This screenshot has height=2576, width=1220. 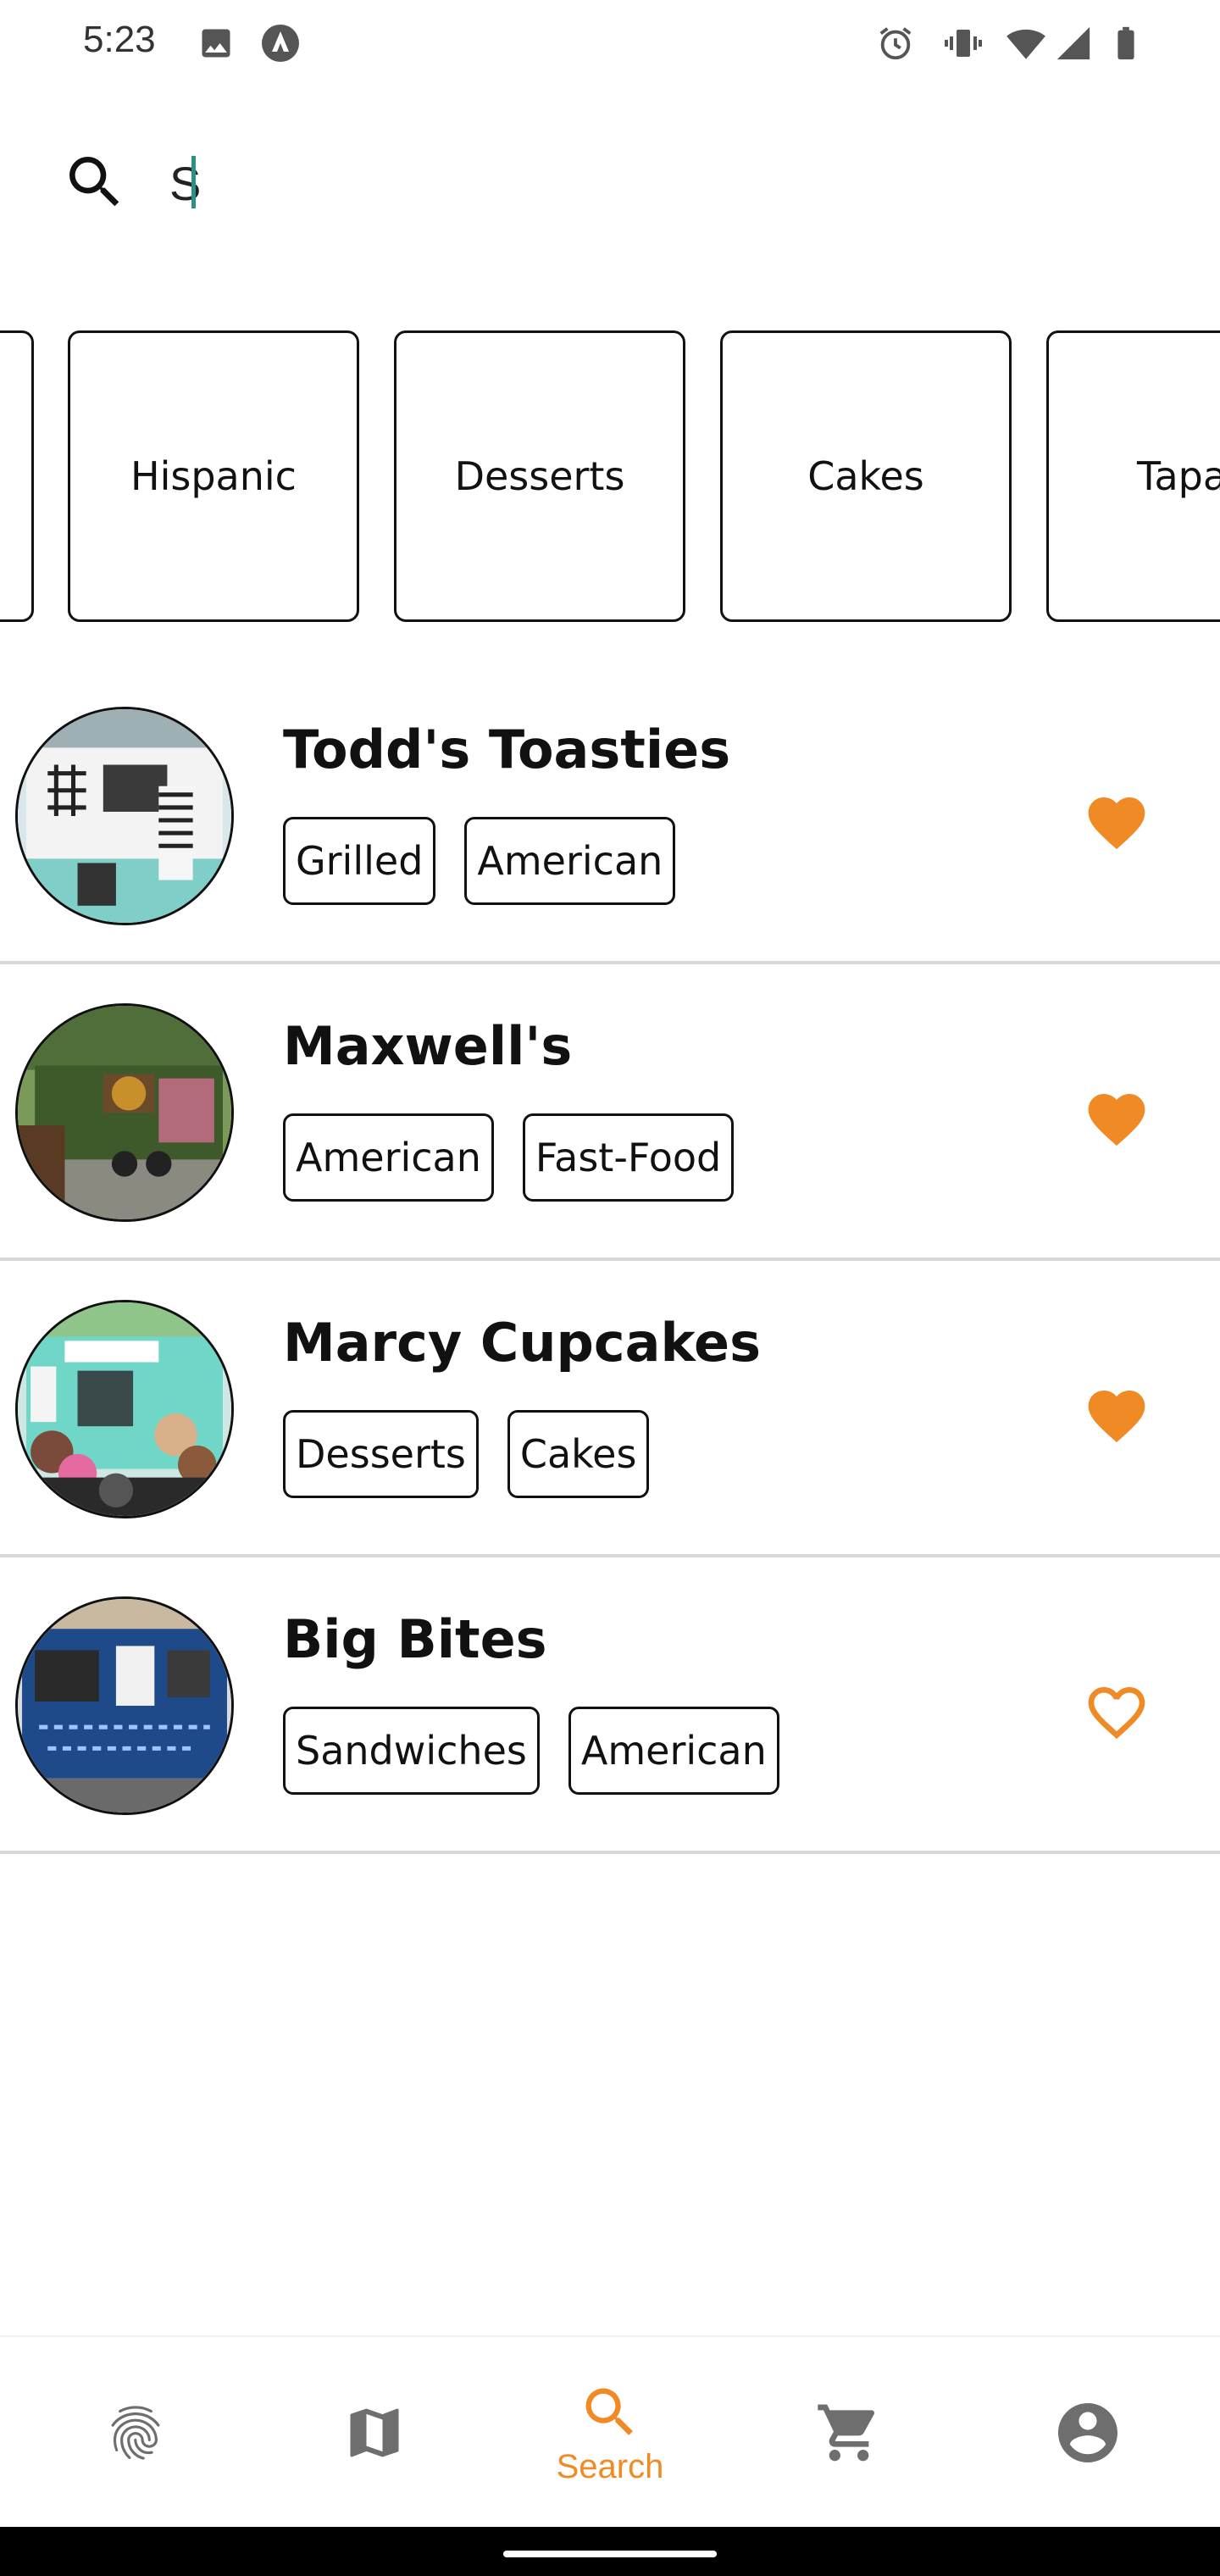 What do you see at coordinates (1178, 476) in the screenshot?
I see `category-label: Tapas` at bounding box center [1178, 476].